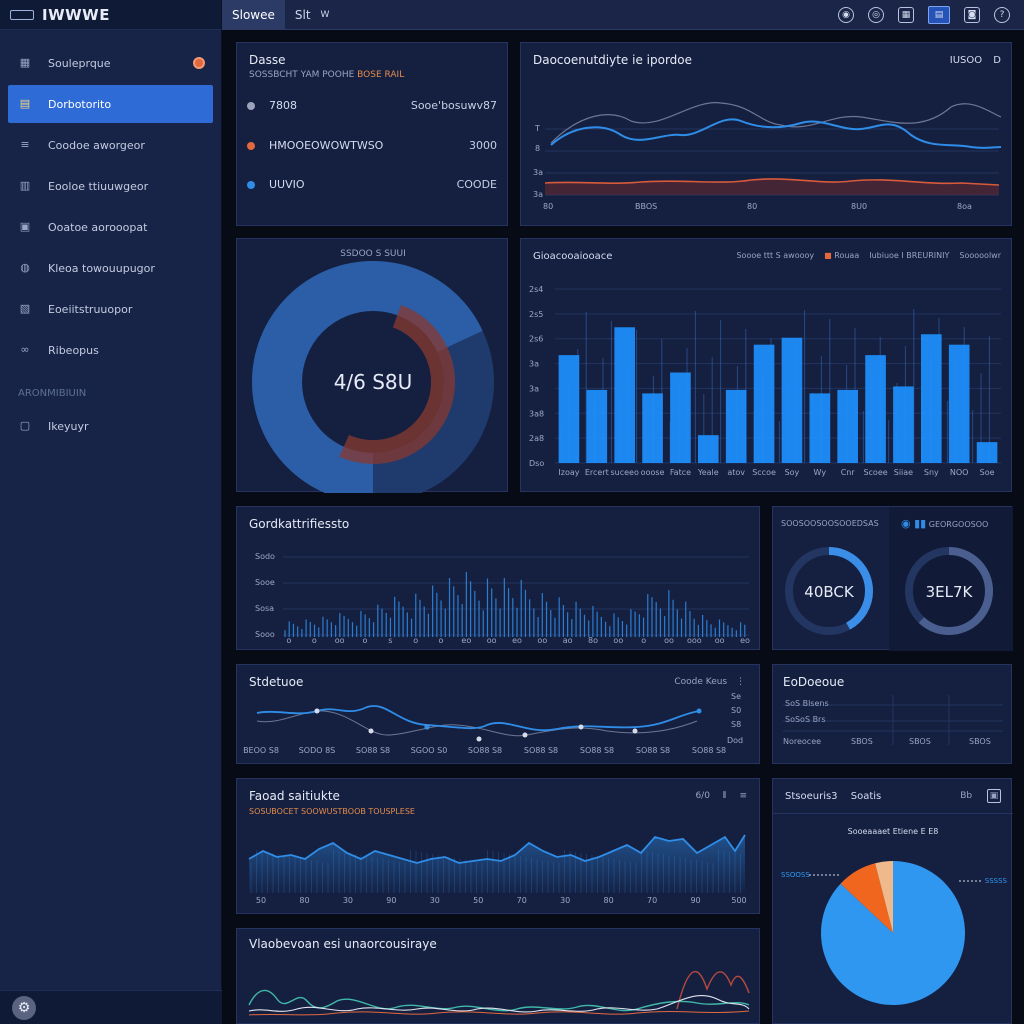  Describe the element at coordinates (568, 640) in the screenshot. I see `x-tick: ao` at that location.